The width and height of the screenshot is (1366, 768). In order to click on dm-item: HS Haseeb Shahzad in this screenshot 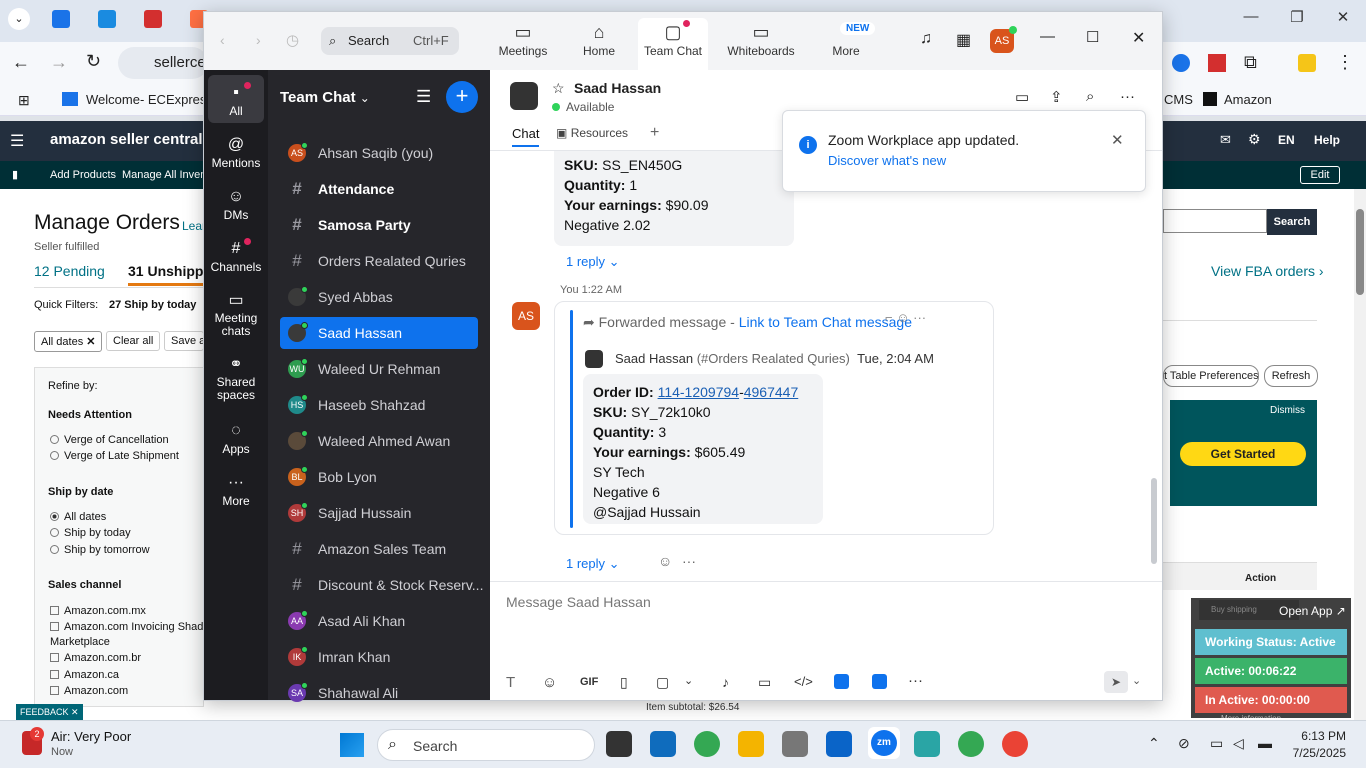, I will do `click(379, 405)`.